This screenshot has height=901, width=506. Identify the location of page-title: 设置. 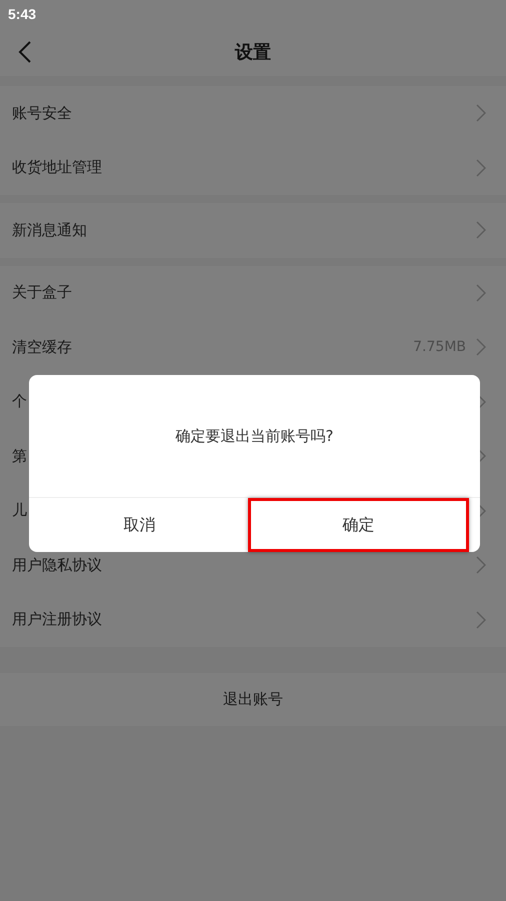
(253, 52).